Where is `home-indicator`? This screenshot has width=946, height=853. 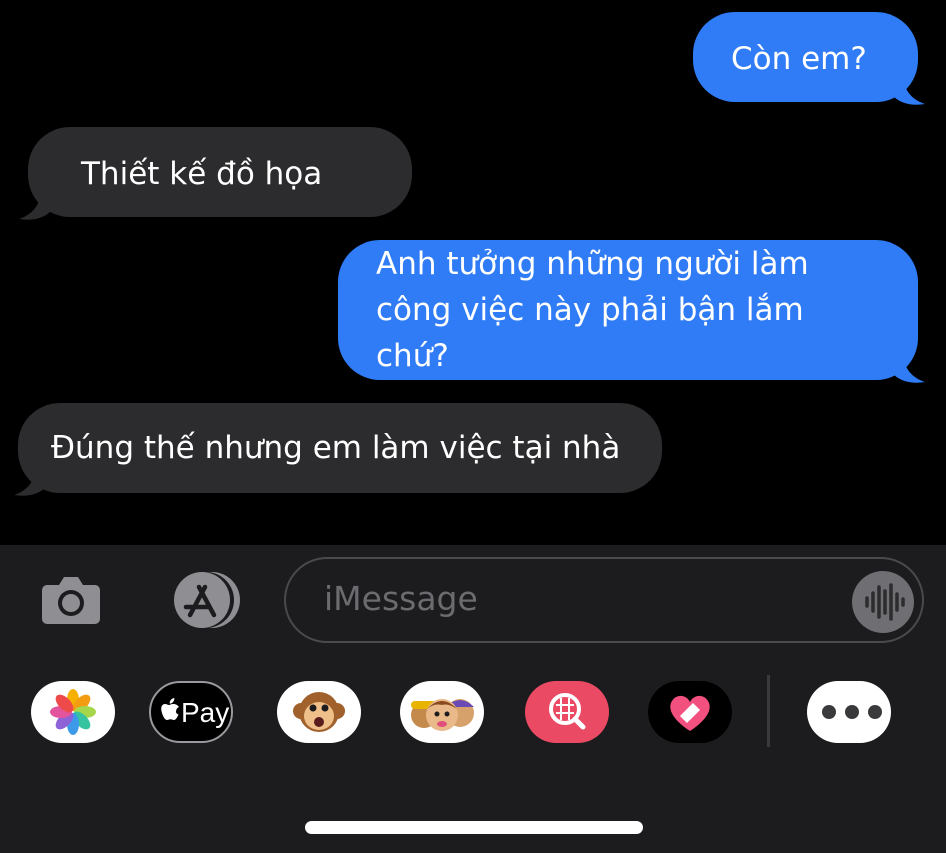 home-indicator is located at coordinates (474, 827).